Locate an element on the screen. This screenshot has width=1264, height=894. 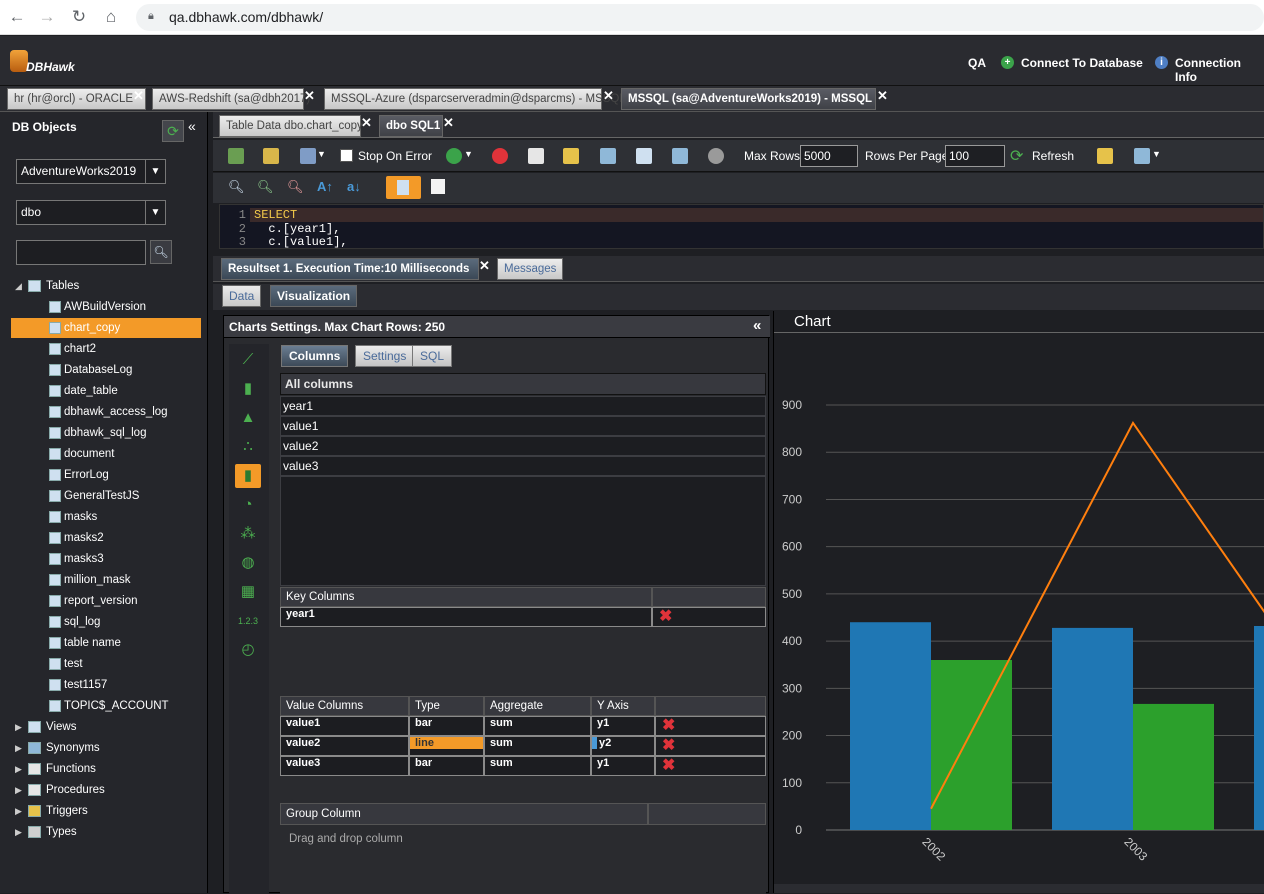
run-query-icon is located at coordinates (236, 156).